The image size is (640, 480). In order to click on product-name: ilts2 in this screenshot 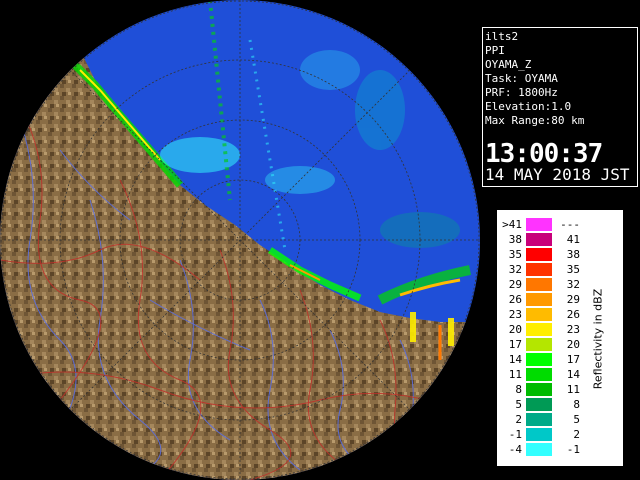, I will do `click(502, 36)`.